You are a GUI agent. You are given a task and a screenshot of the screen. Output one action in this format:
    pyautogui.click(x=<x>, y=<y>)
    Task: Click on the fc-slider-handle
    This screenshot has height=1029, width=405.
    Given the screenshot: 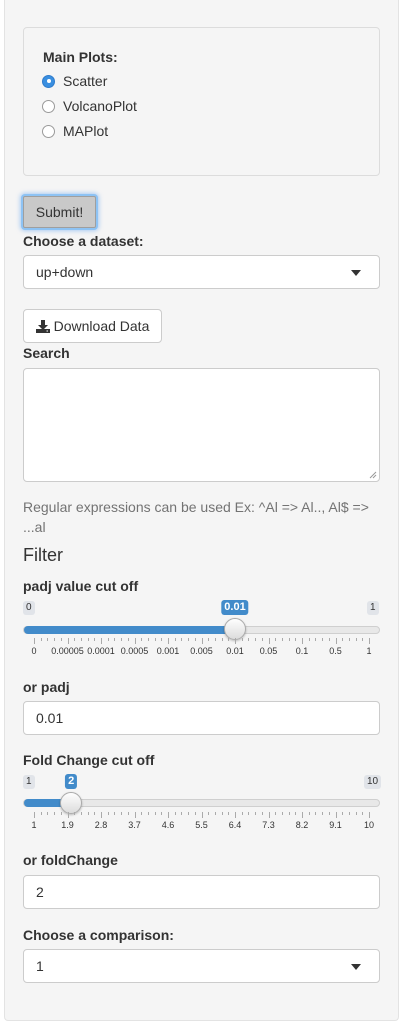 What is the action you would take?
    pyautogui.click(x=71, y=803)
    